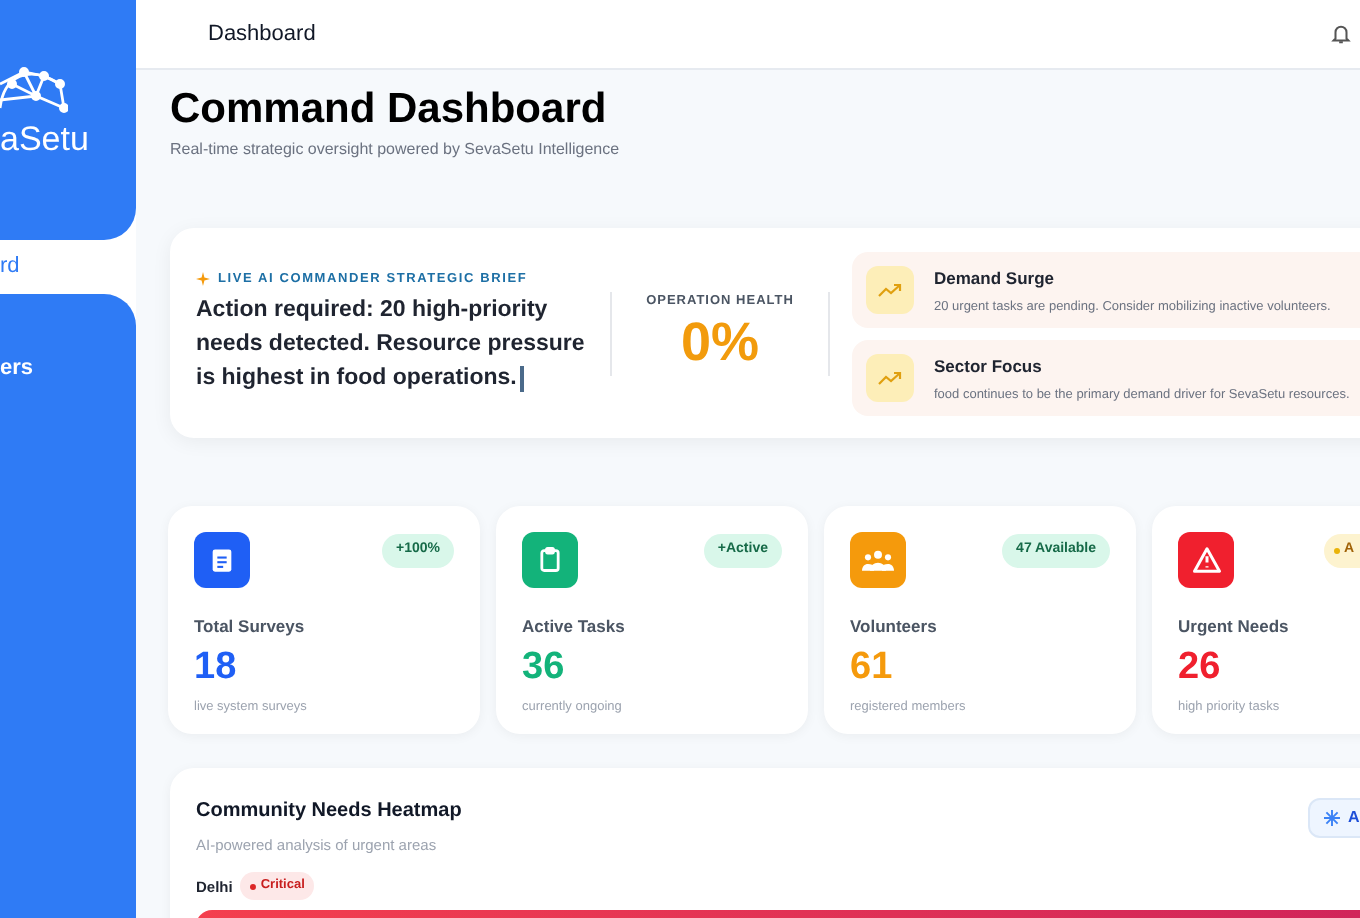 This screenshot has height=918, width=1360. I want to click on ai-button: A, so click(1334, 818).